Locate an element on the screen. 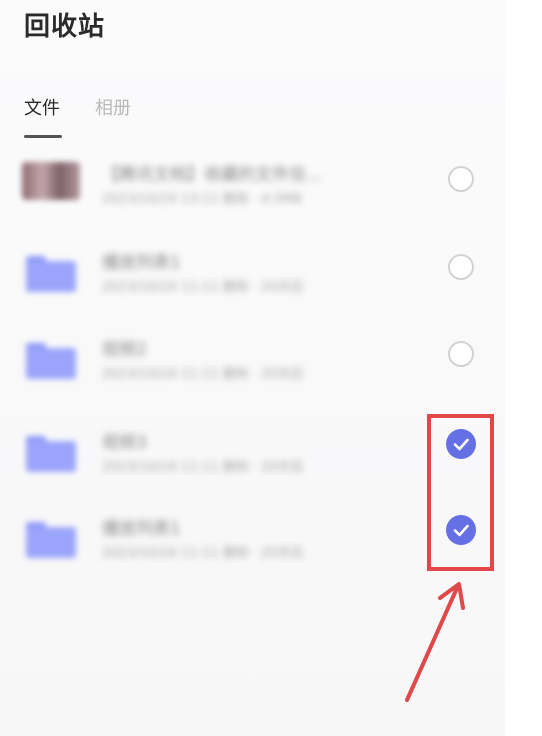 The image size is (542, 736). annotation-highlight-box is located at coordinates (460, 492).